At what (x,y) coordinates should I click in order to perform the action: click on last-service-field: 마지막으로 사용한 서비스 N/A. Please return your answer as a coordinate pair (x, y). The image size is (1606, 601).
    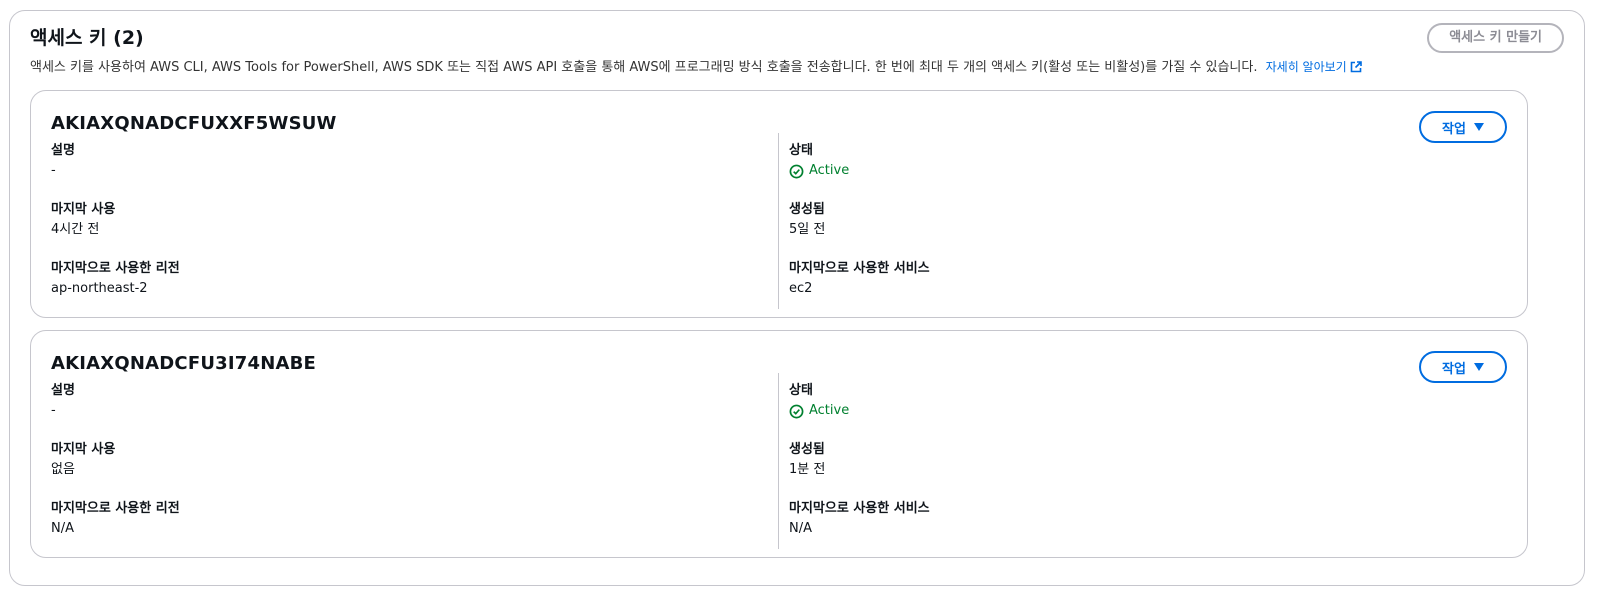
    Looking at the image, I should click on (1139, 528).